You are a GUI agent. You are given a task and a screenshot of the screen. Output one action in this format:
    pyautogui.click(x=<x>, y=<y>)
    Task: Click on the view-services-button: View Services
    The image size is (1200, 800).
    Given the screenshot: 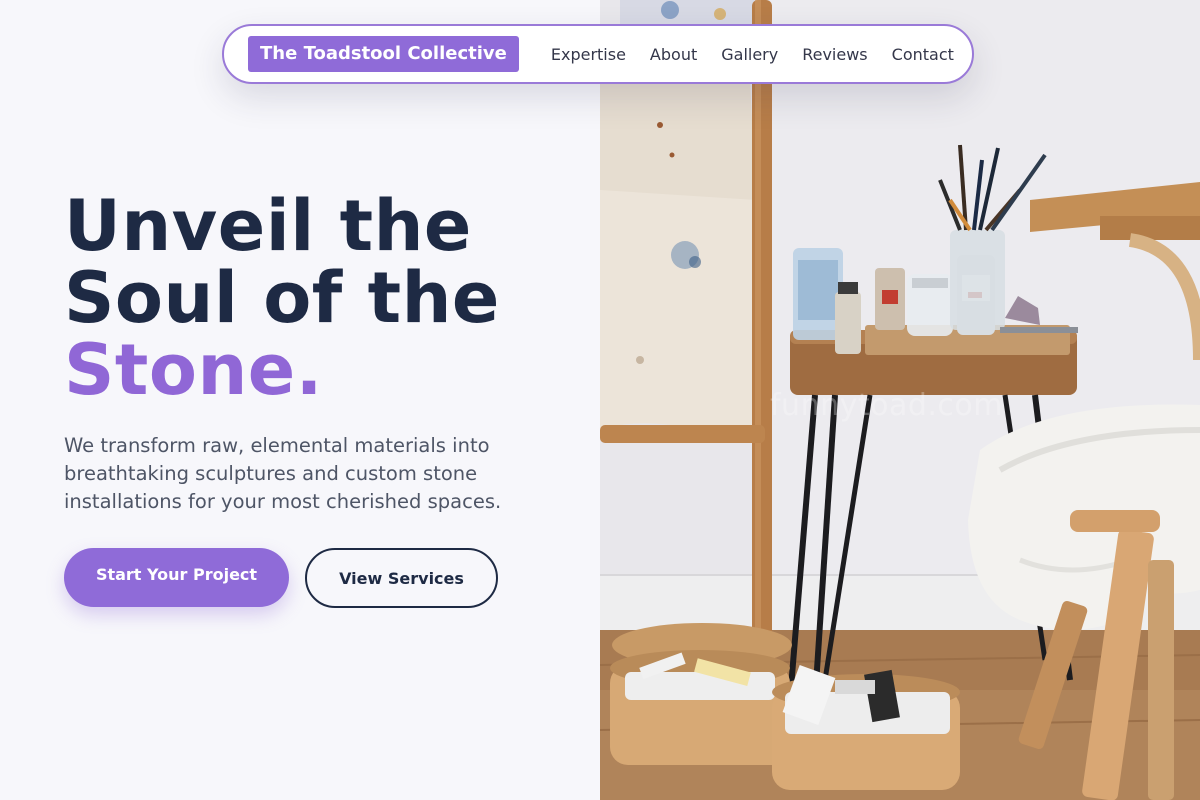 What is the action you would take?
    pyautogui.click(x=401, y=578)
    